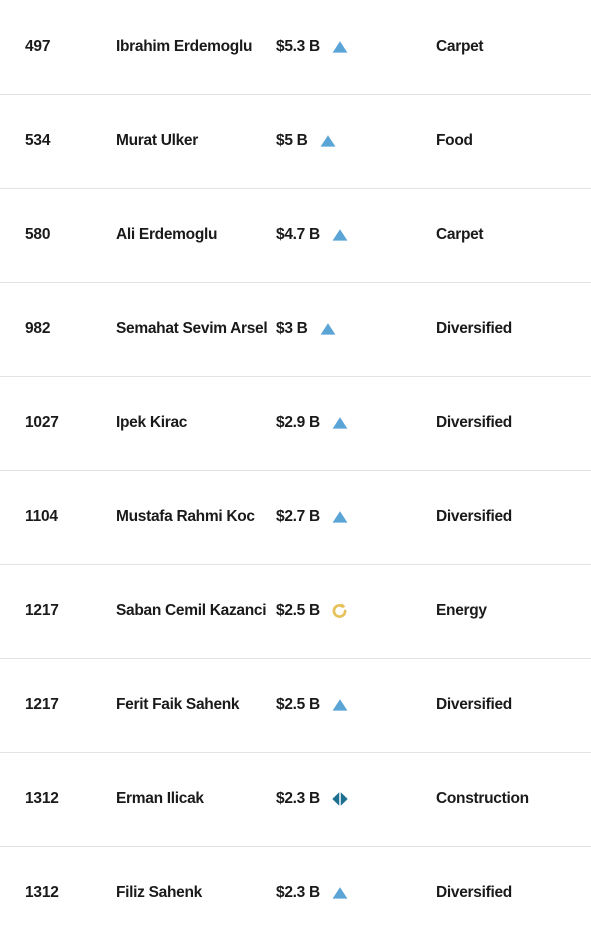 Image resolution: width=591 pixels, height=940 pixels. Describe the element at coordinates (196, 893) in the screenshot. I see `person-name: Filiz Sahenk` at that location.